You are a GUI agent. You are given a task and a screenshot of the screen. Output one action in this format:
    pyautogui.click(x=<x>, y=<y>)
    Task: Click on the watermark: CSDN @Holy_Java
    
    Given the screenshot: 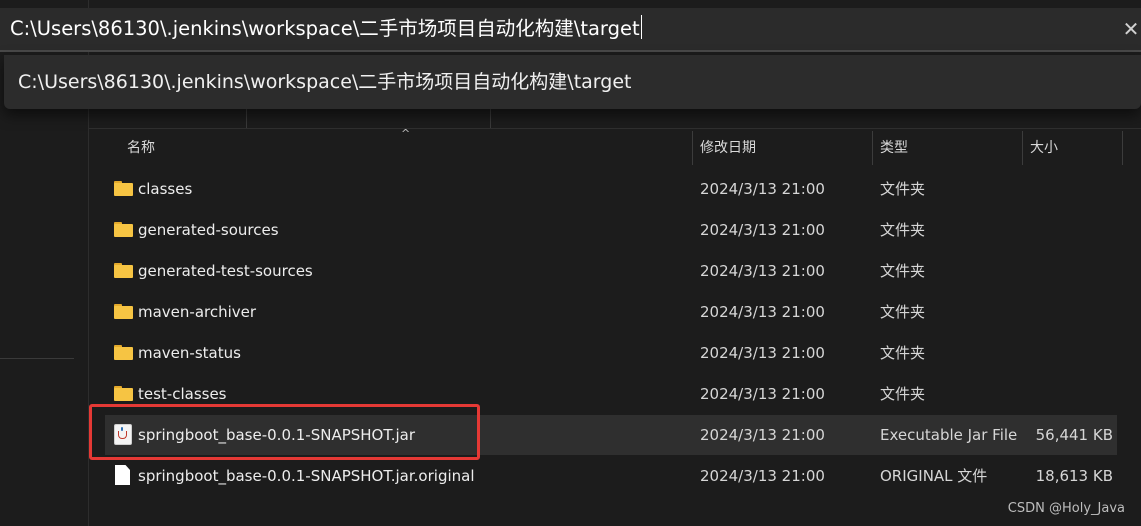 What is the action you would take?
    pyautogui.click(x=1066, y=508)
    